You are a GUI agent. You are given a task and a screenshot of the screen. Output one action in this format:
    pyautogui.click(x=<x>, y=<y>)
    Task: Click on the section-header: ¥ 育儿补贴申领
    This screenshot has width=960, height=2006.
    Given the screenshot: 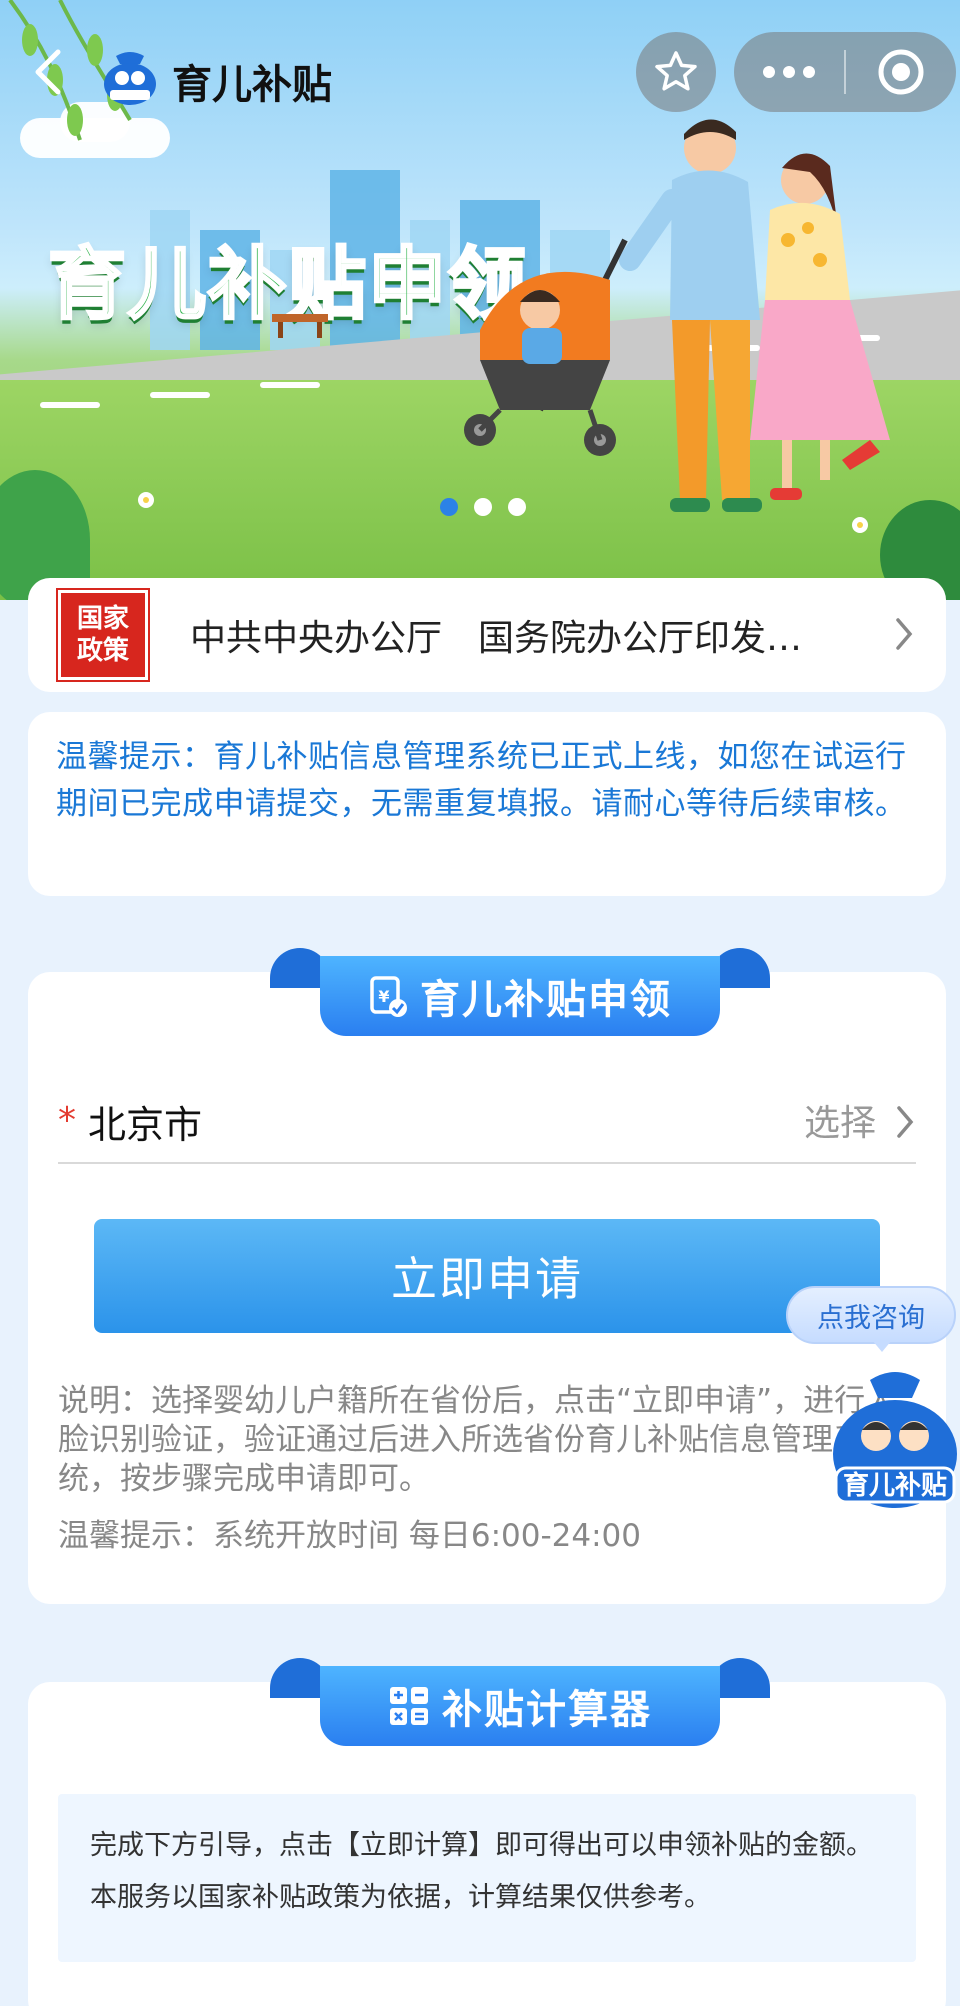 What is the action you would take?
    pyautogui.click(x=520, y=996)
    